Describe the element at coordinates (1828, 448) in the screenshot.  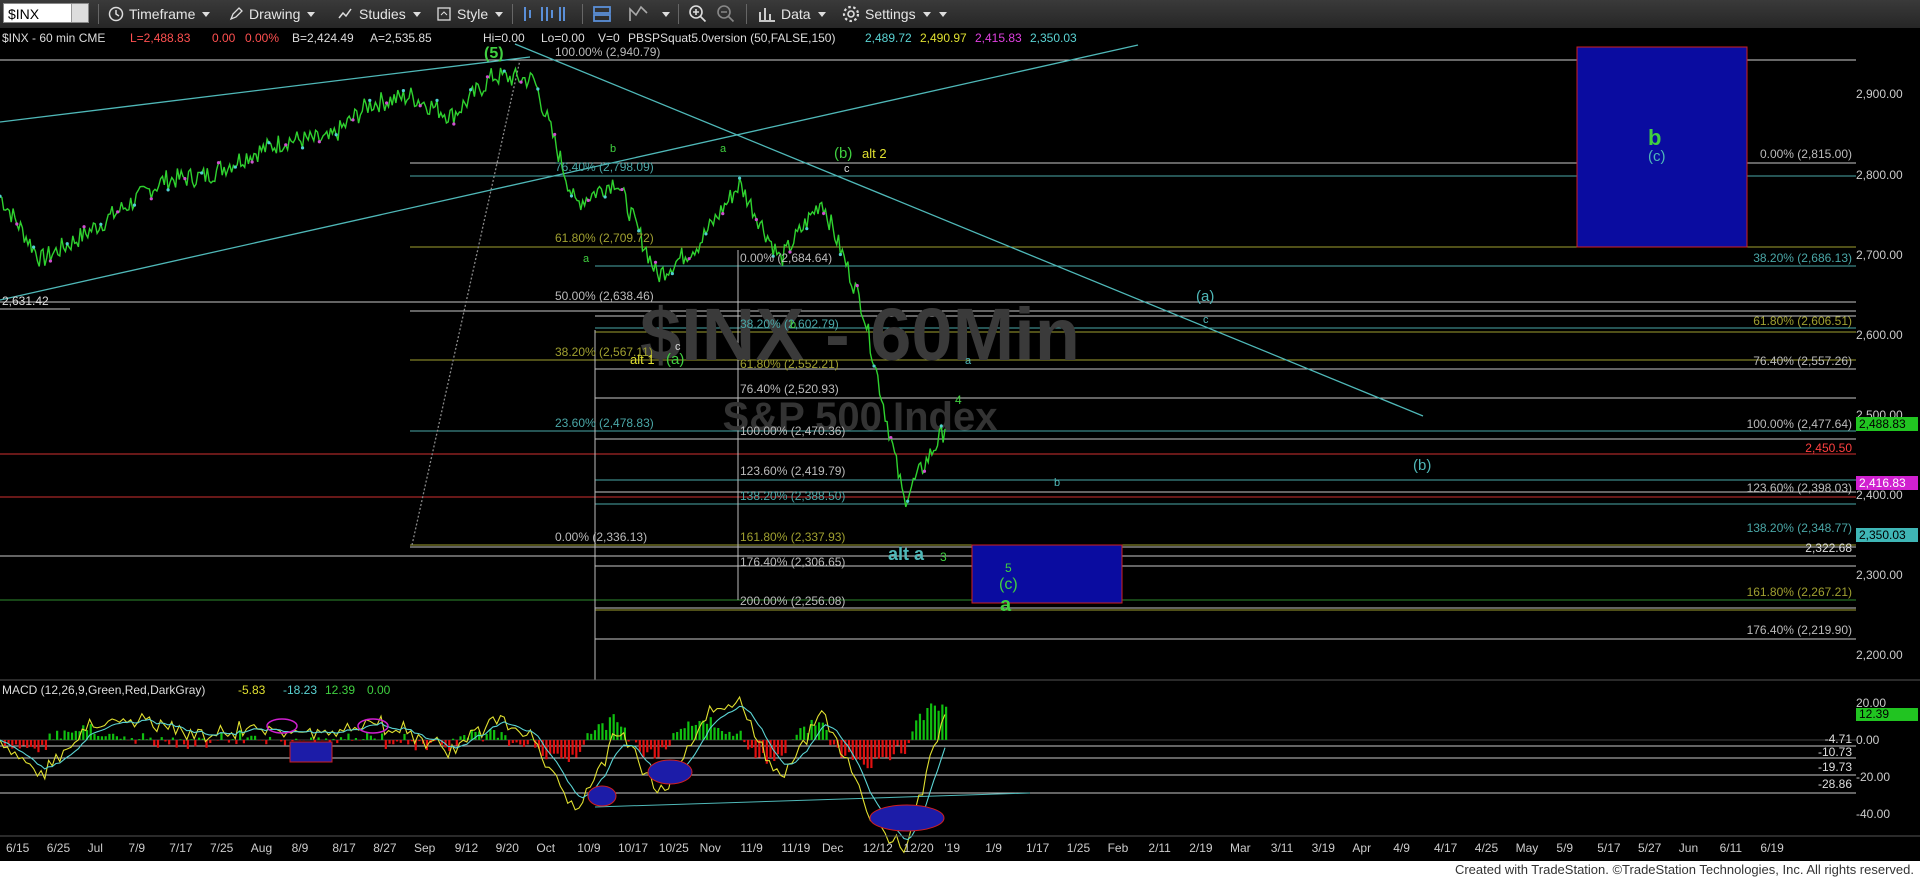
I see `red-level-label: 2,450.50` at that location.